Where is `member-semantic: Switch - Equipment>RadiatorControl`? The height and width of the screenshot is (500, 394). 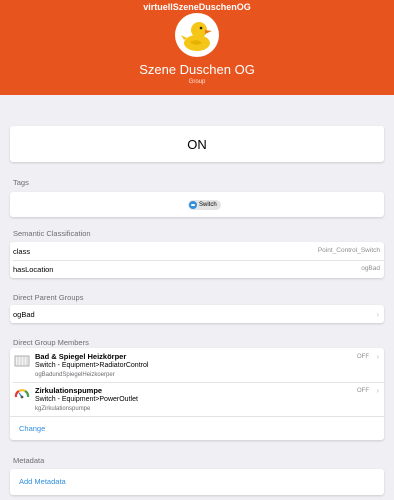
member-semantic: Switch - Equipment>RadiatorControl is located at coordinates (92, 365).